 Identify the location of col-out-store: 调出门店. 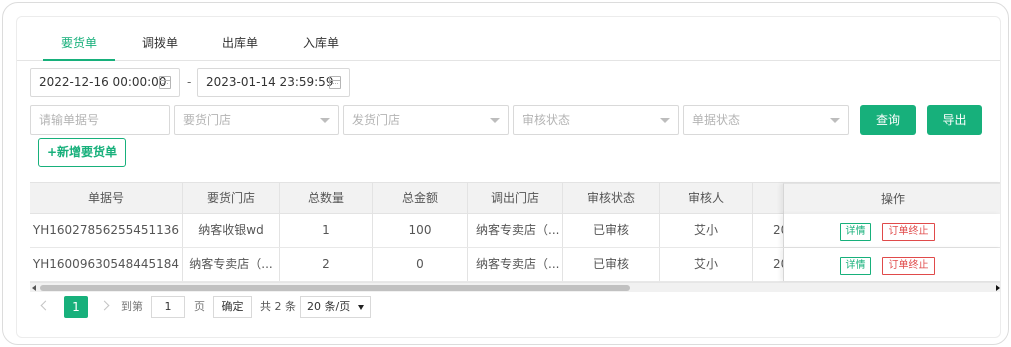
(515, 198).